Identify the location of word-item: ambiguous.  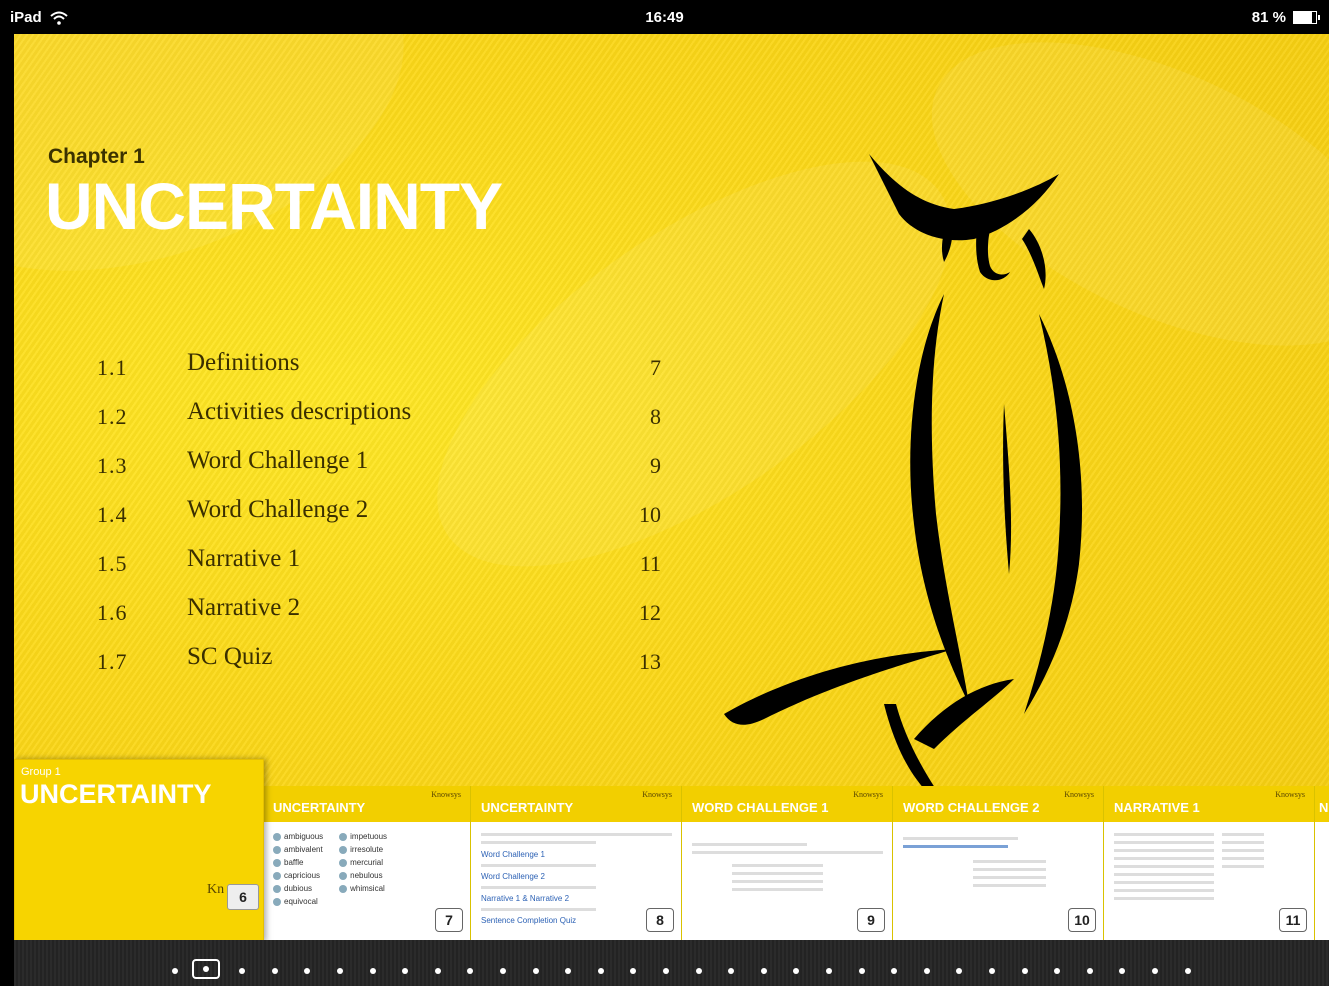
(298, 836).